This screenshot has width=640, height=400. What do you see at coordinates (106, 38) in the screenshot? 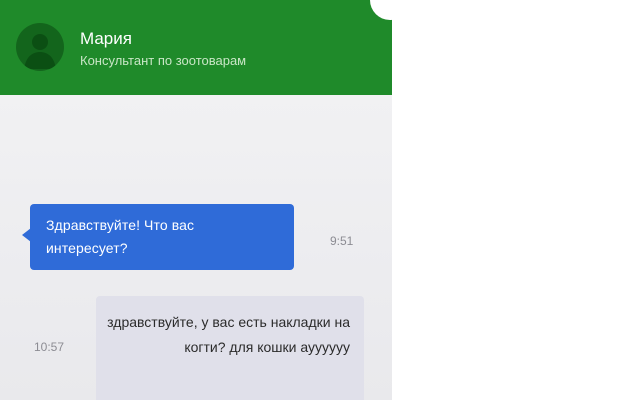
I see `contact-name: Мария` at bounding box center [106, 38].